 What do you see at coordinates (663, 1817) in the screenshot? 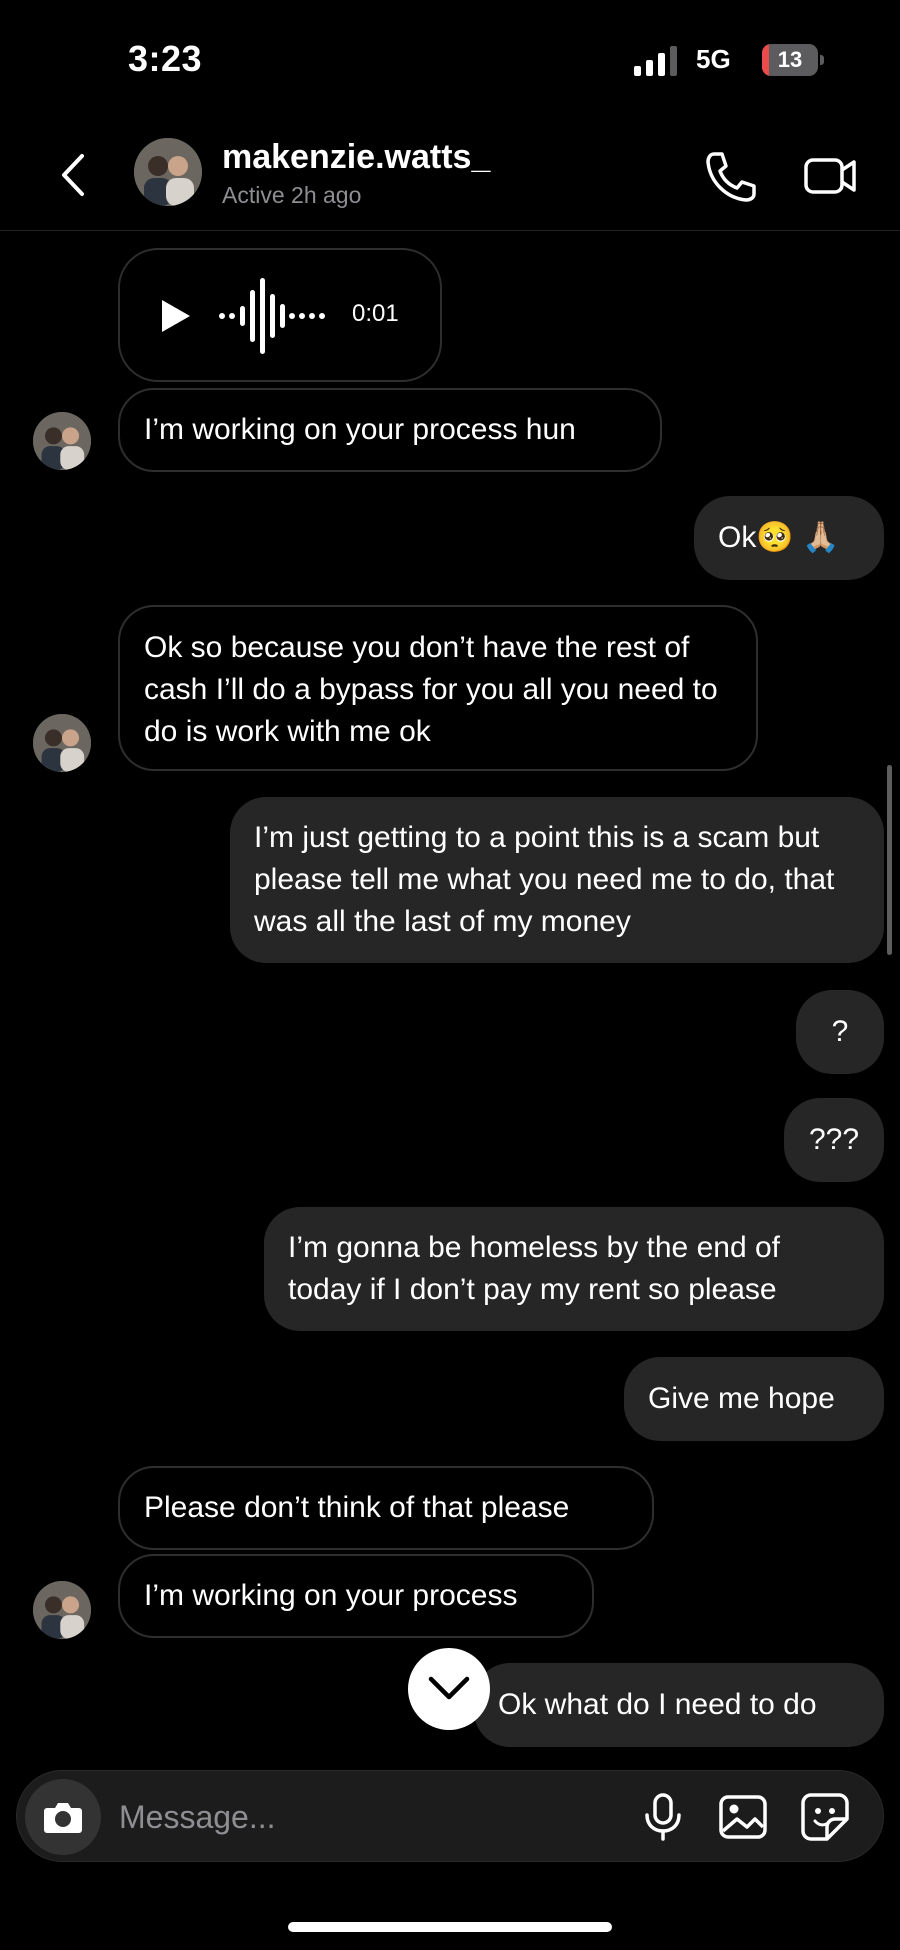
I see `microphone-icon` at bounding box center [663, 1817].